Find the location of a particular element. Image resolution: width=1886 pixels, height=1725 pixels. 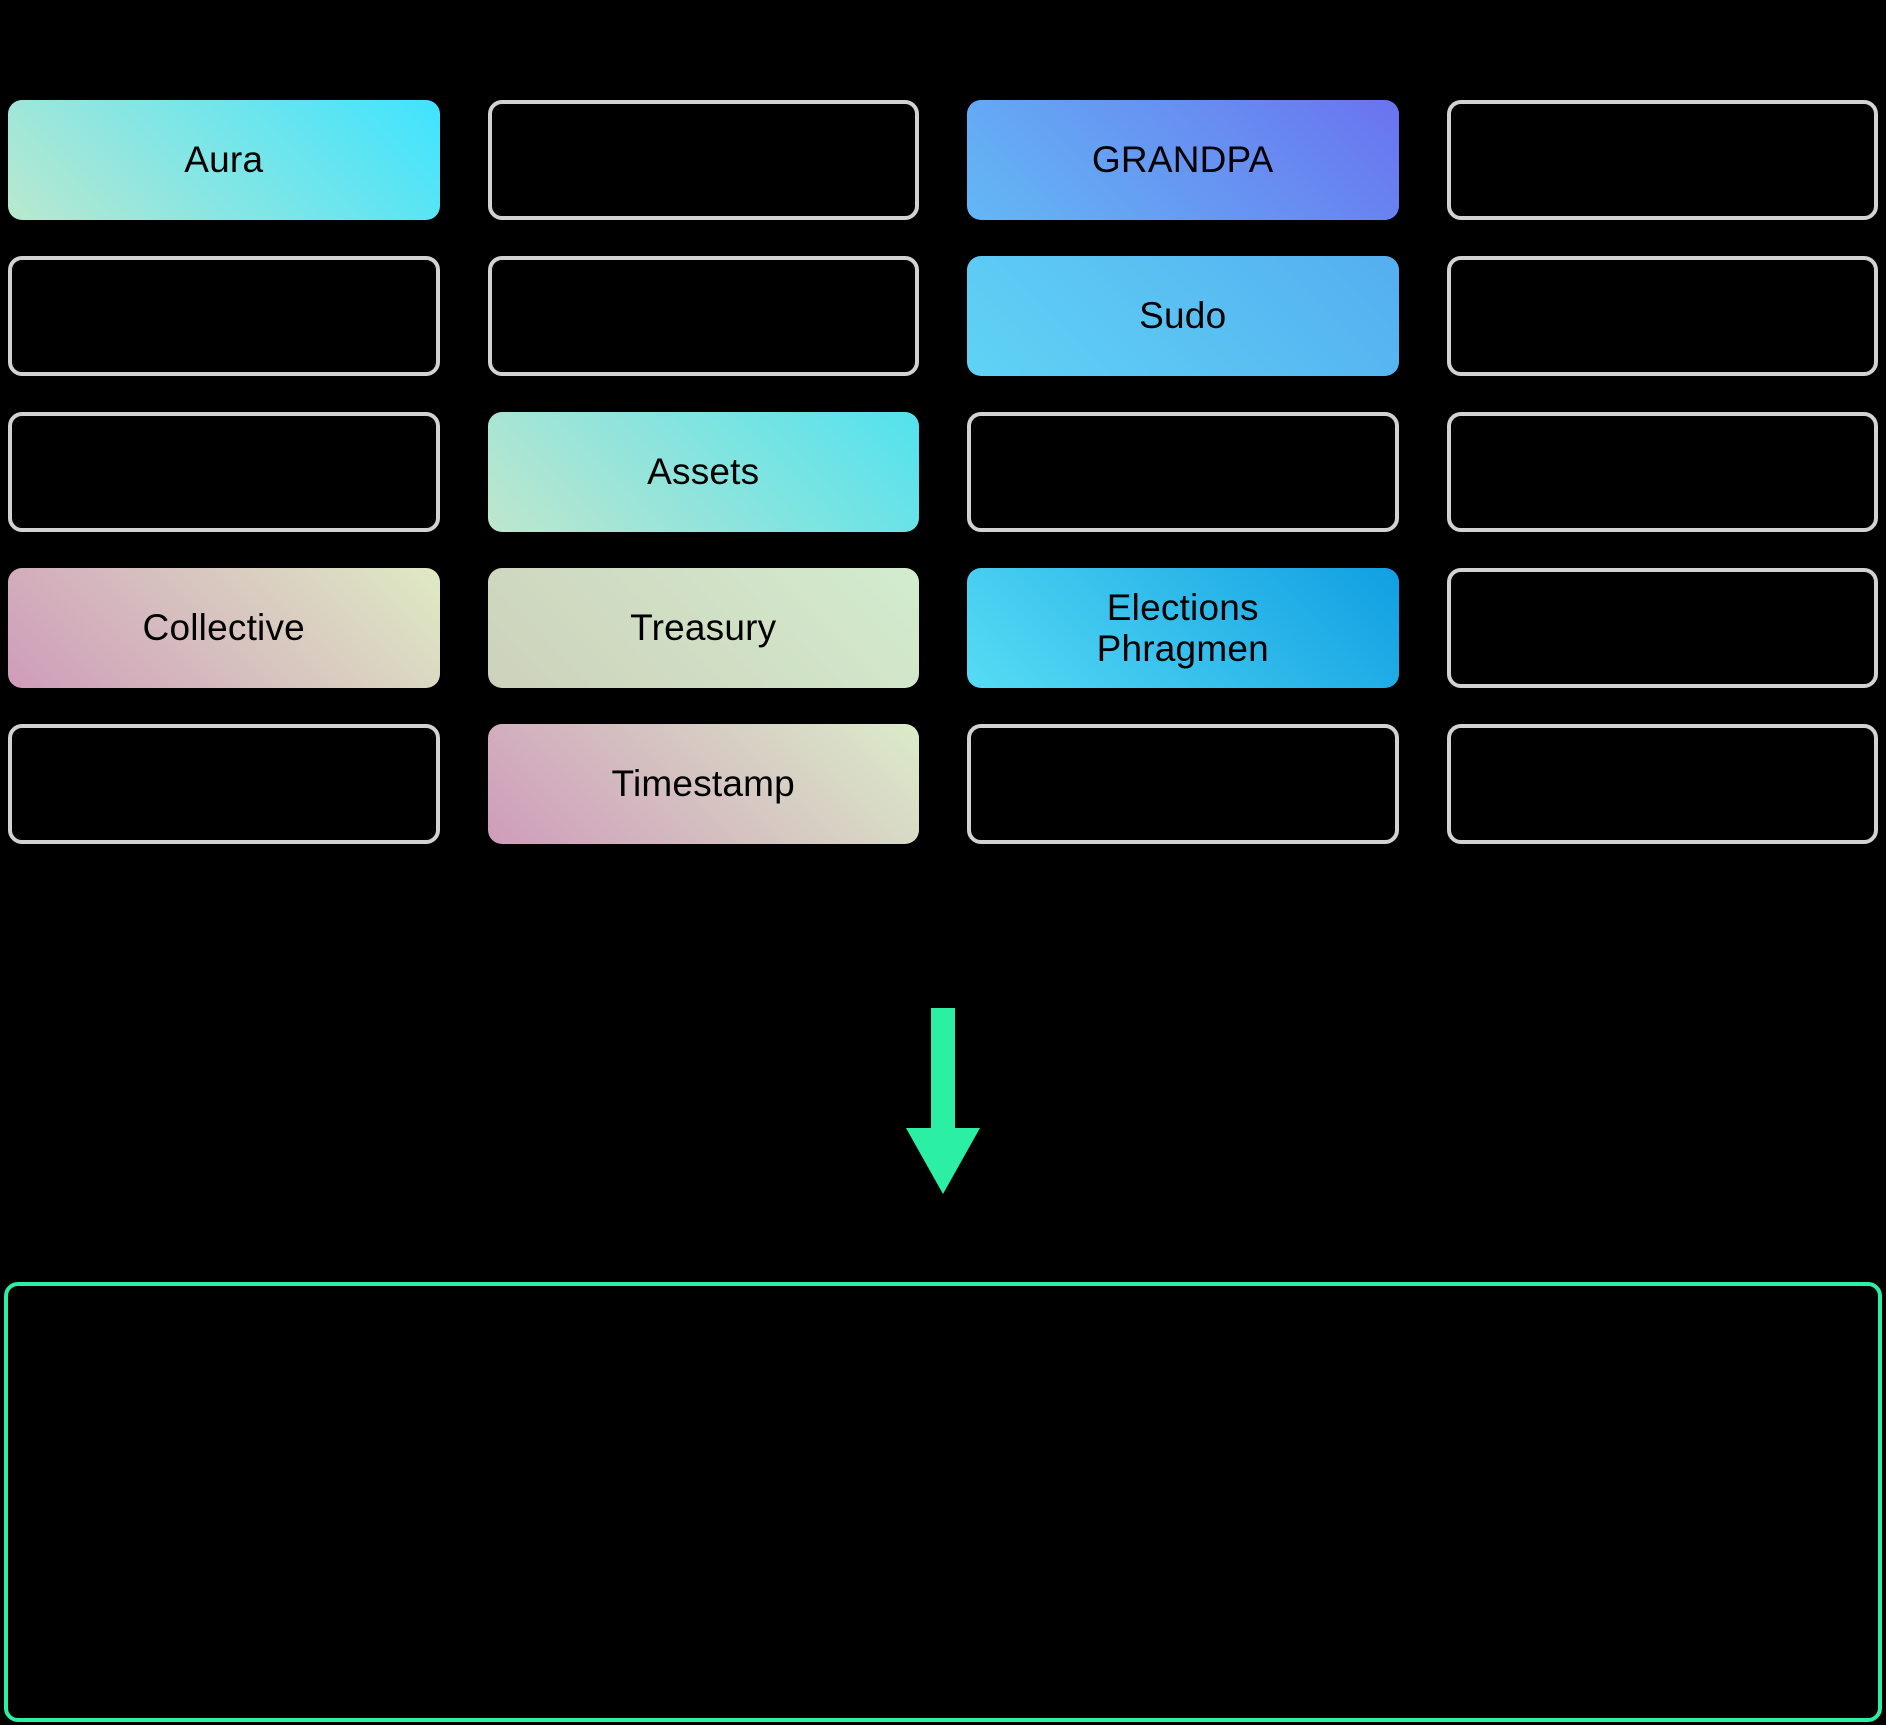

pallet-label: Treasury is located at coordinates (703, 628).